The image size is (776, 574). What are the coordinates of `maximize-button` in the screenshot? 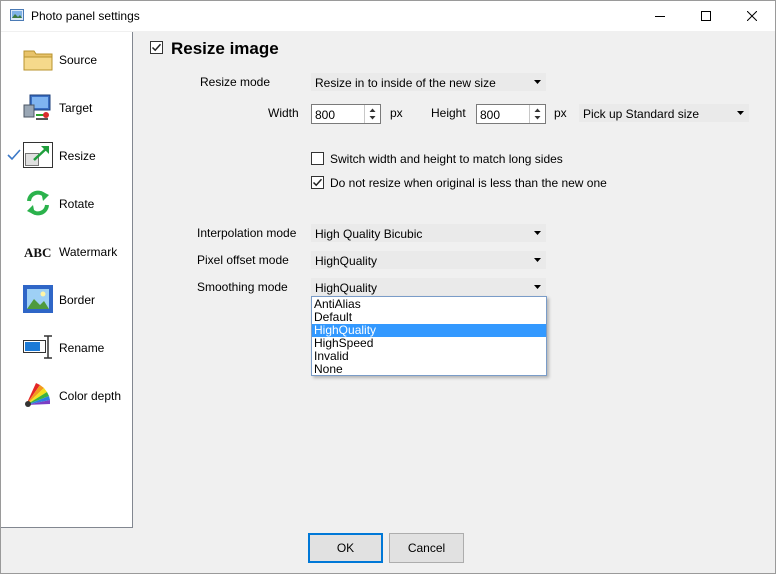 It's located at (706, 16).